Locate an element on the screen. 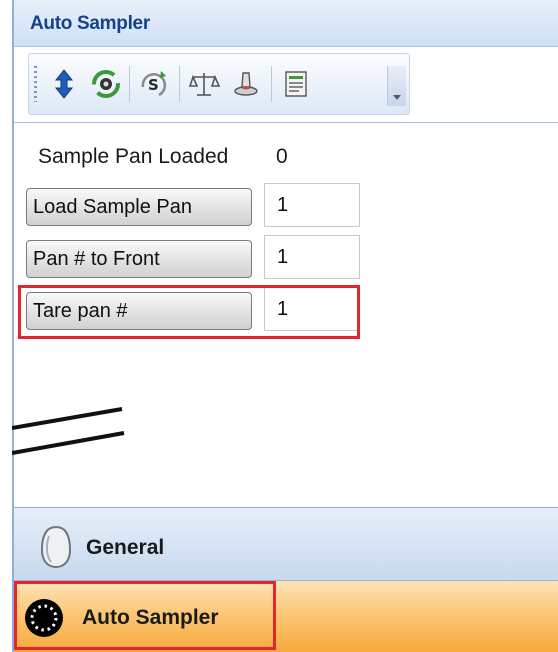 The image size is (558, 652). sample-reload-icon: S is located at coordinates (154, 84).